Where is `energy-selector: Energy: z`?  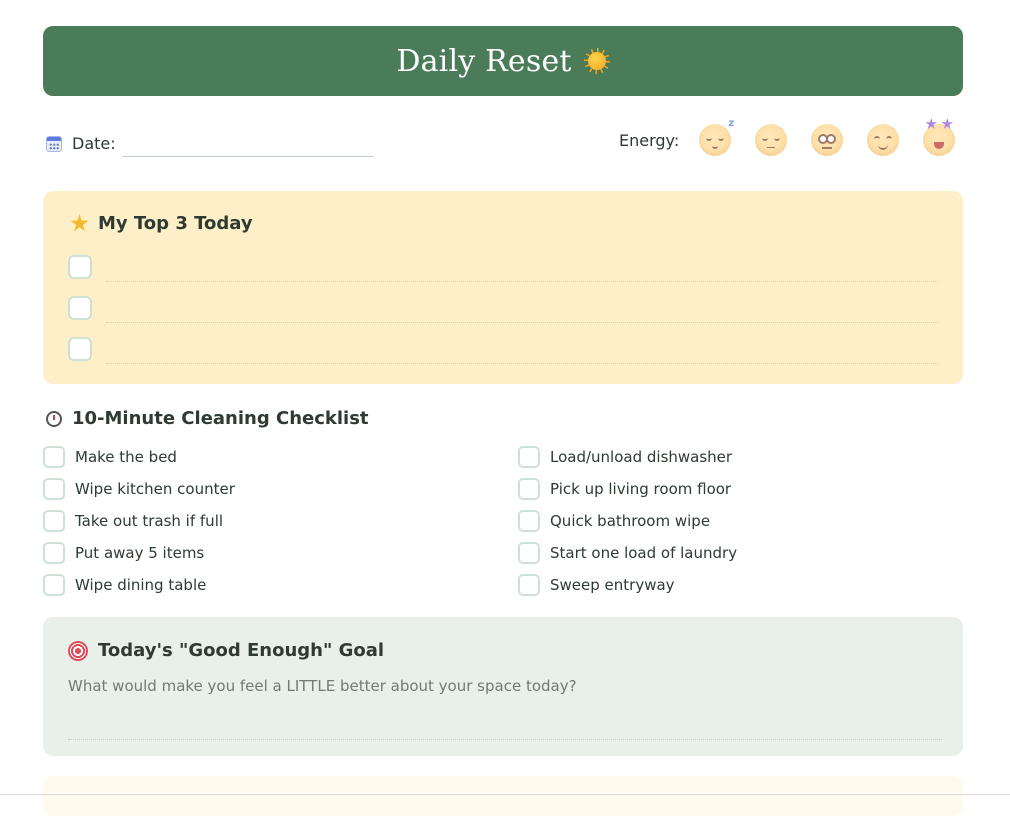
energy-selector: Energy: z is located at coordinates (787, 137).